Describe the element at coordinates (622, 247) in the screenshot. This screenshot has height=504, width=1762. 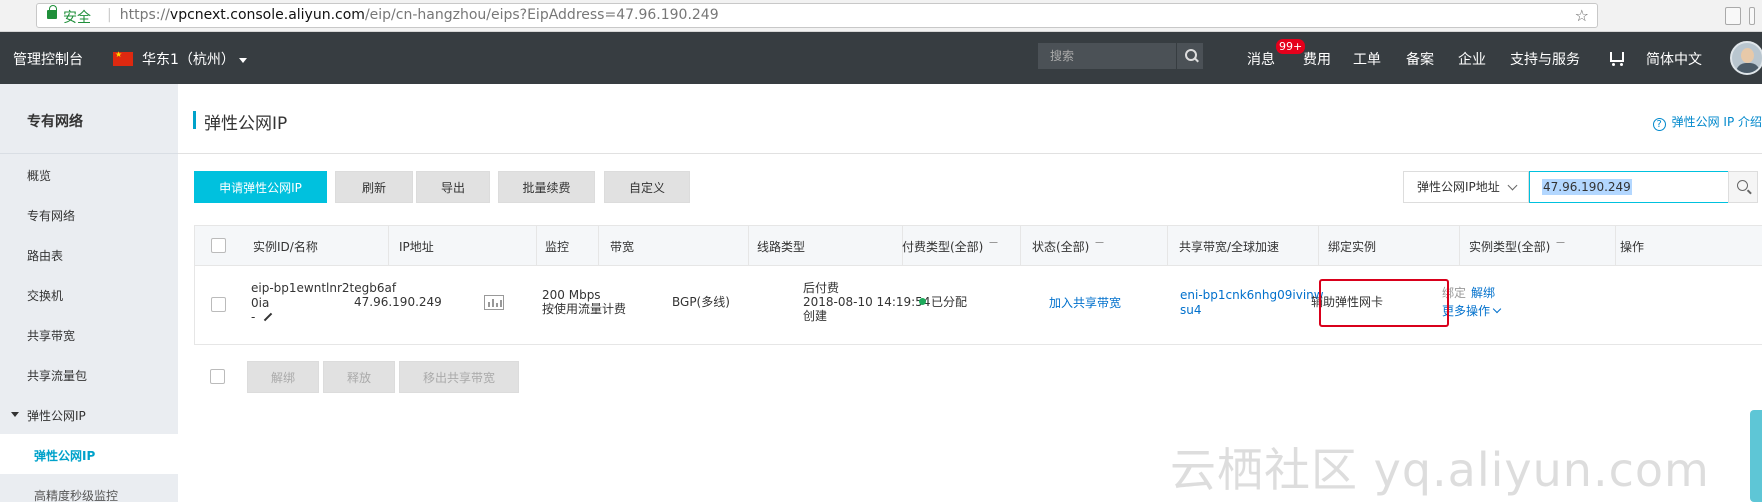
I see `col-bandwidth: 带宽` at that location.